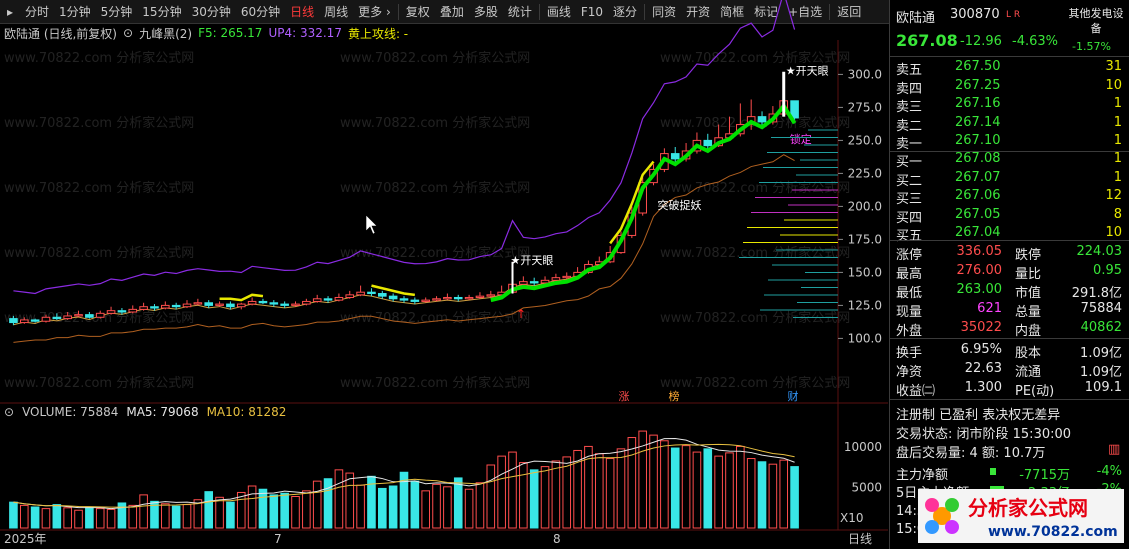 The width and height of the screenshot is (1129, 549). What do you see at coordinates (909, 218) in the screenshot?
I see `book-label: 买四` at bounding box center [909, 218].